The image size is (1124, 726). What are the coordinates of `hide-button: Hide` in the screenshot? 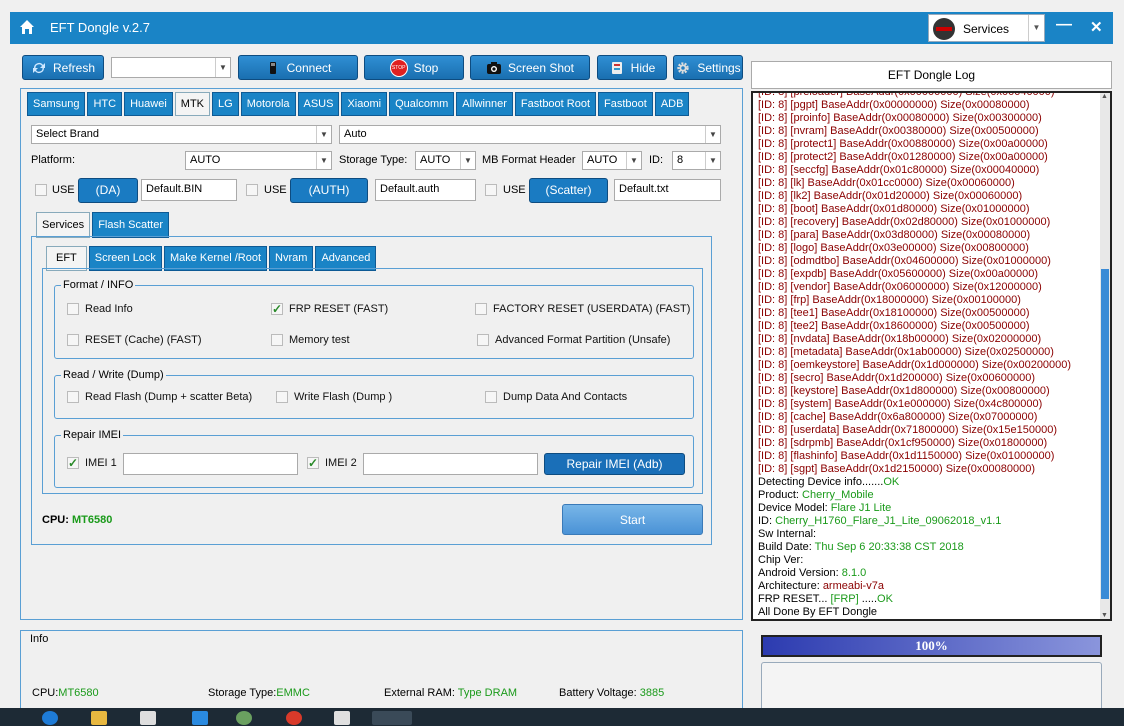 It's located at (632, 67).